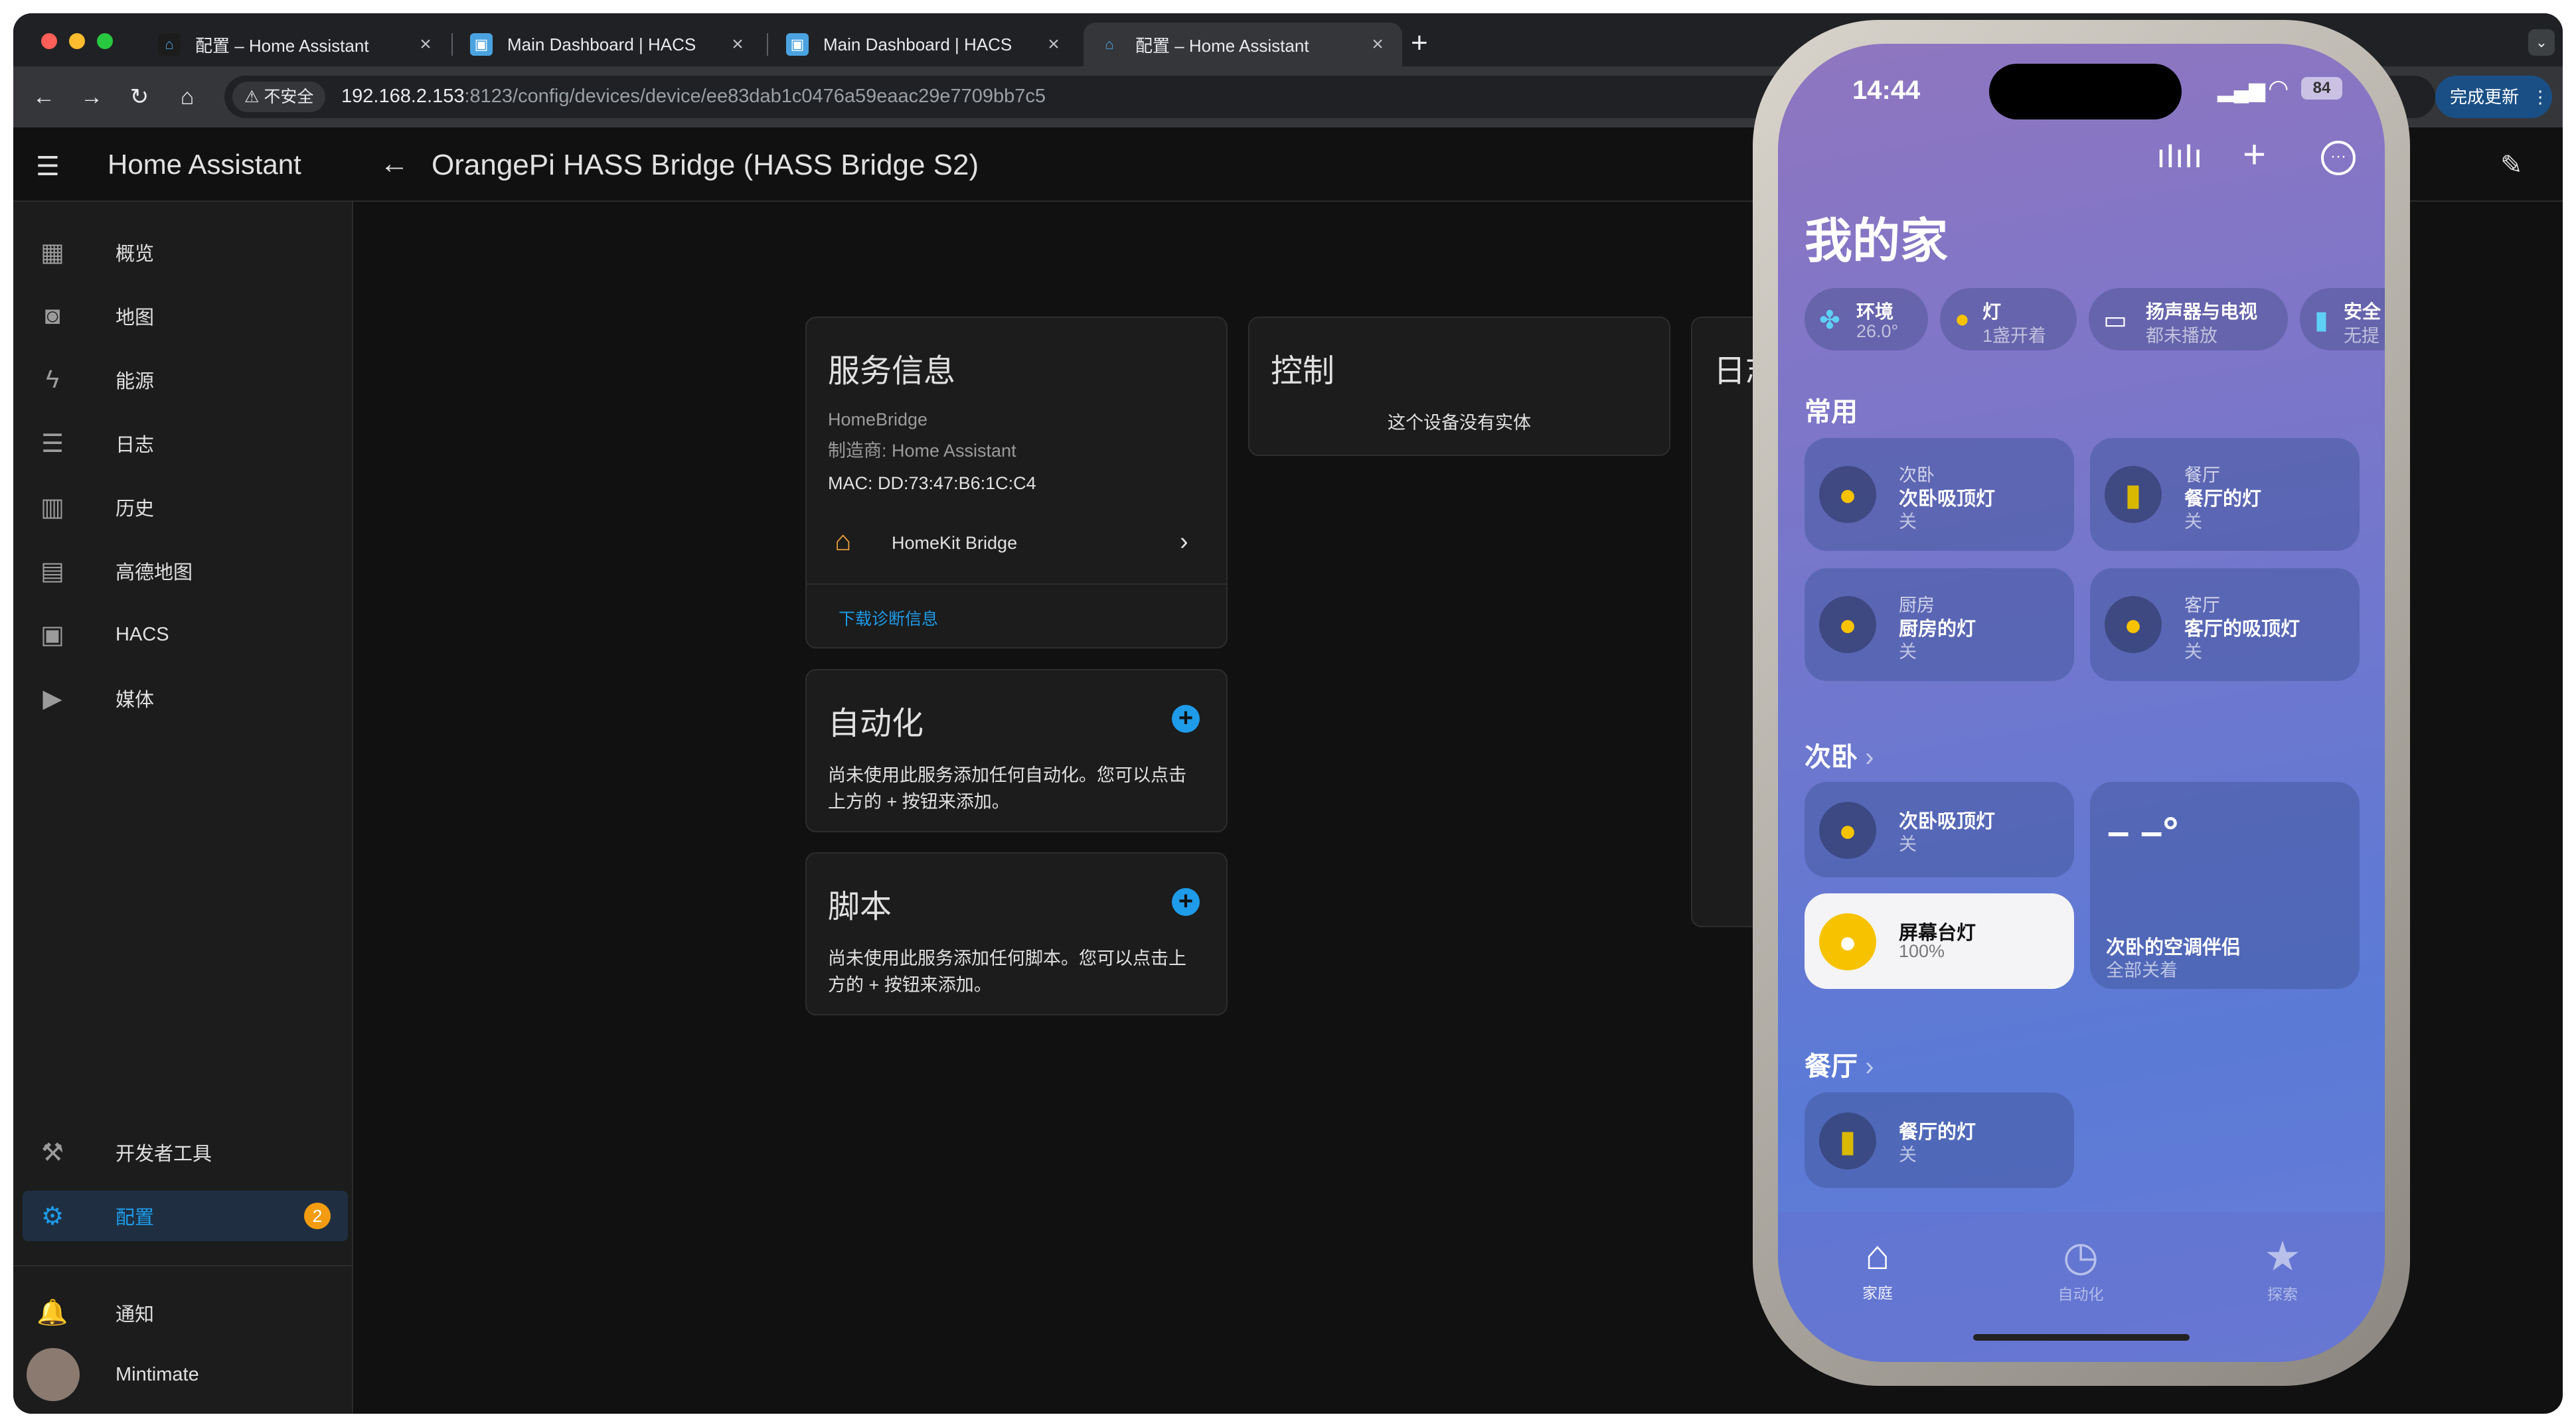  I want to click on clock-check-icon: ◷, so click(2080, 1257).